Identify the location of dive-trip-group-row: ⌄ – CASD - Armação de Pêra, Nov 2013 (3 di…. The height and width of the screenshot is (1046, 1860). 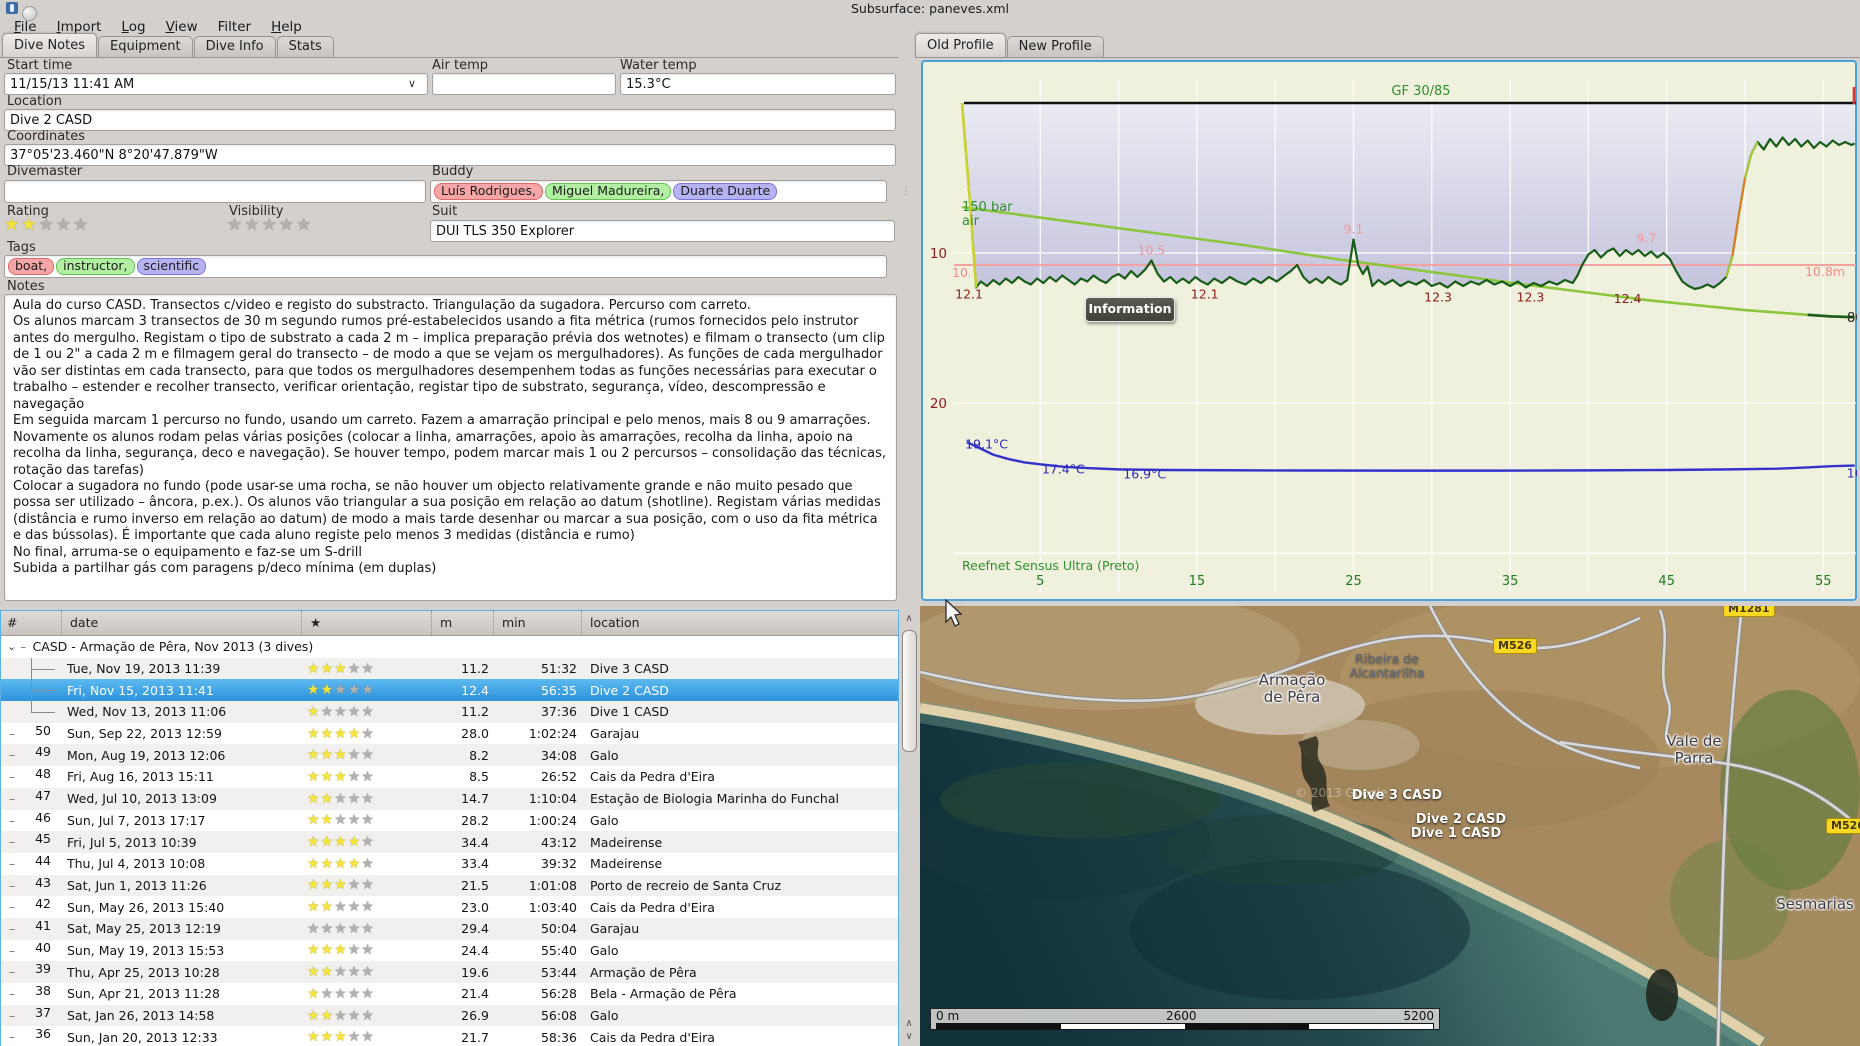
(449, 647).